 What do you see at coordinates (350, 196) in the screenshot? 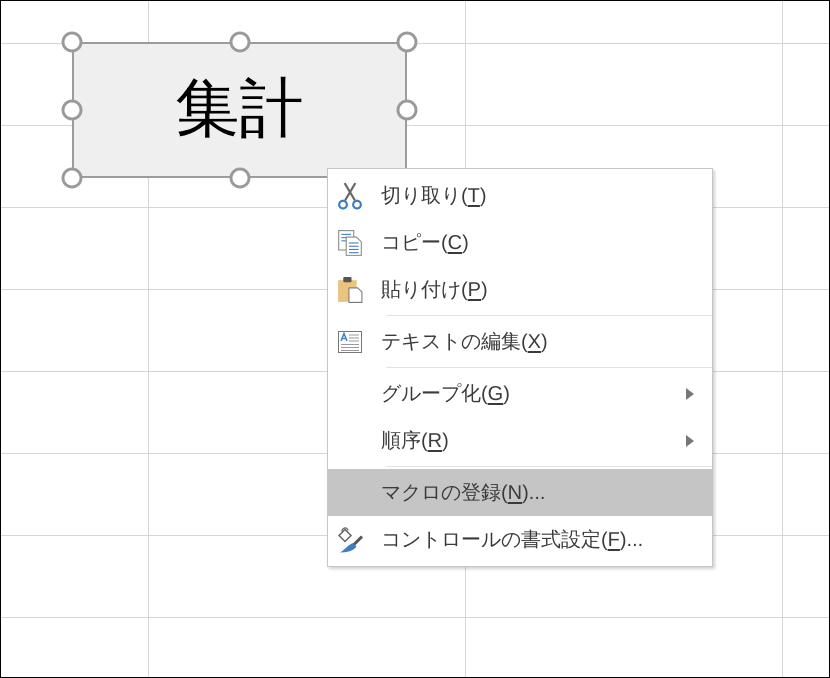
I see `scissors-icon` at bounding box center [350, 196].